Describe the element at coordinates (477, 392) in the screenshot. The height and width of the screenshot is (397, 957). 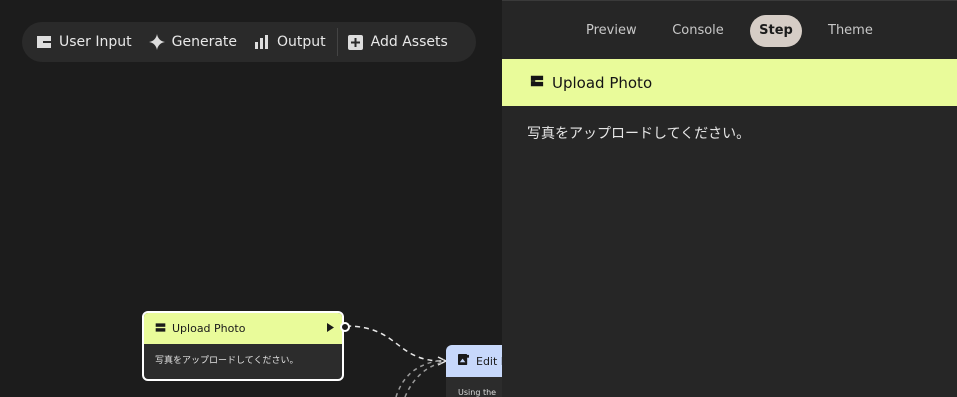
I see `node-description: Using the` at that location.